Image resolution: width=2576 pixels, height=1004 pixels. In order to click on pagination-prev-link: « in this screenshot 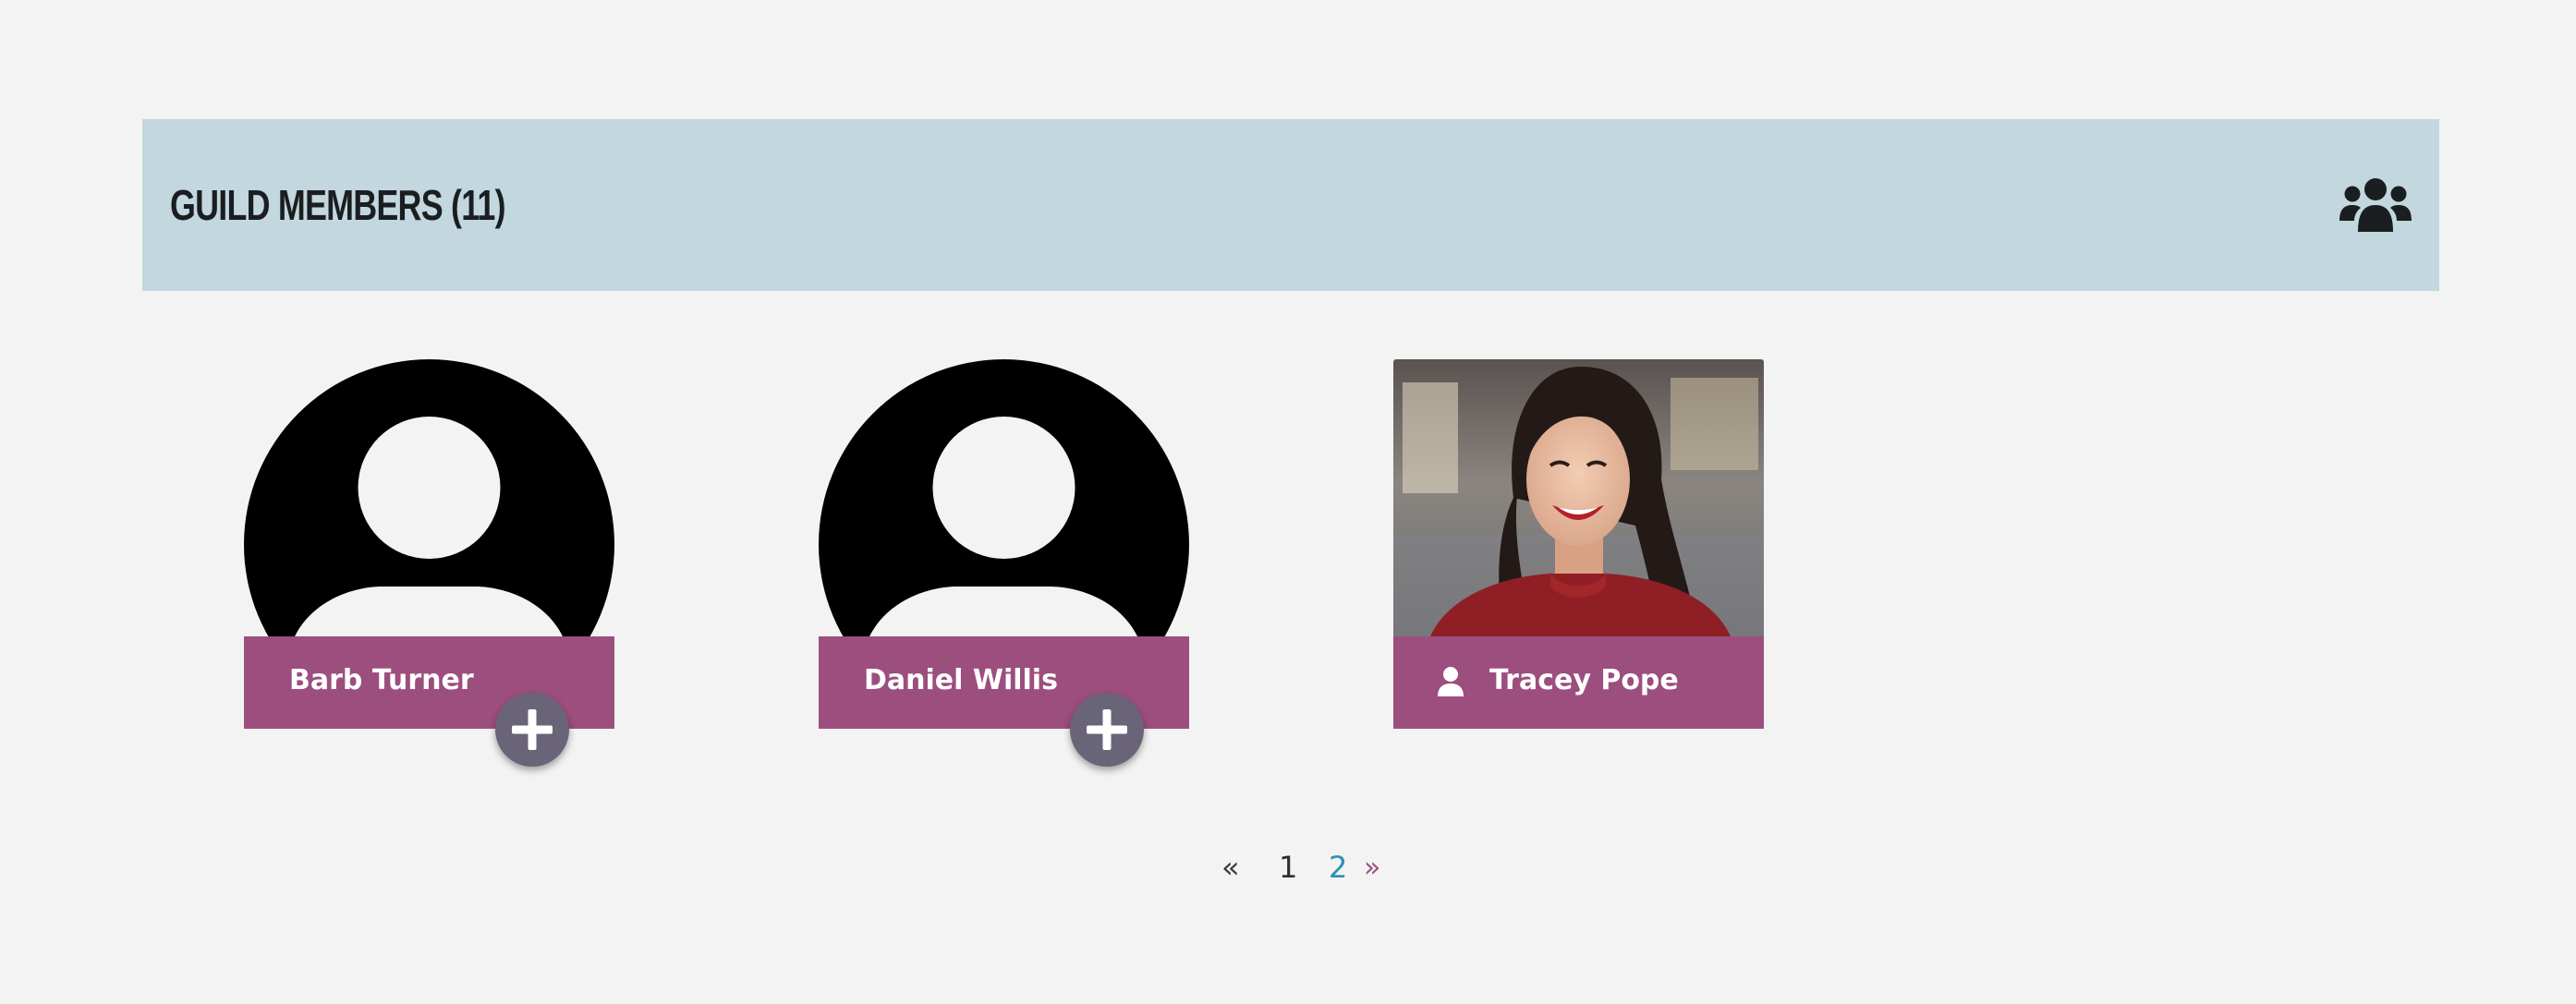, I will do `click(1230, 867)`.